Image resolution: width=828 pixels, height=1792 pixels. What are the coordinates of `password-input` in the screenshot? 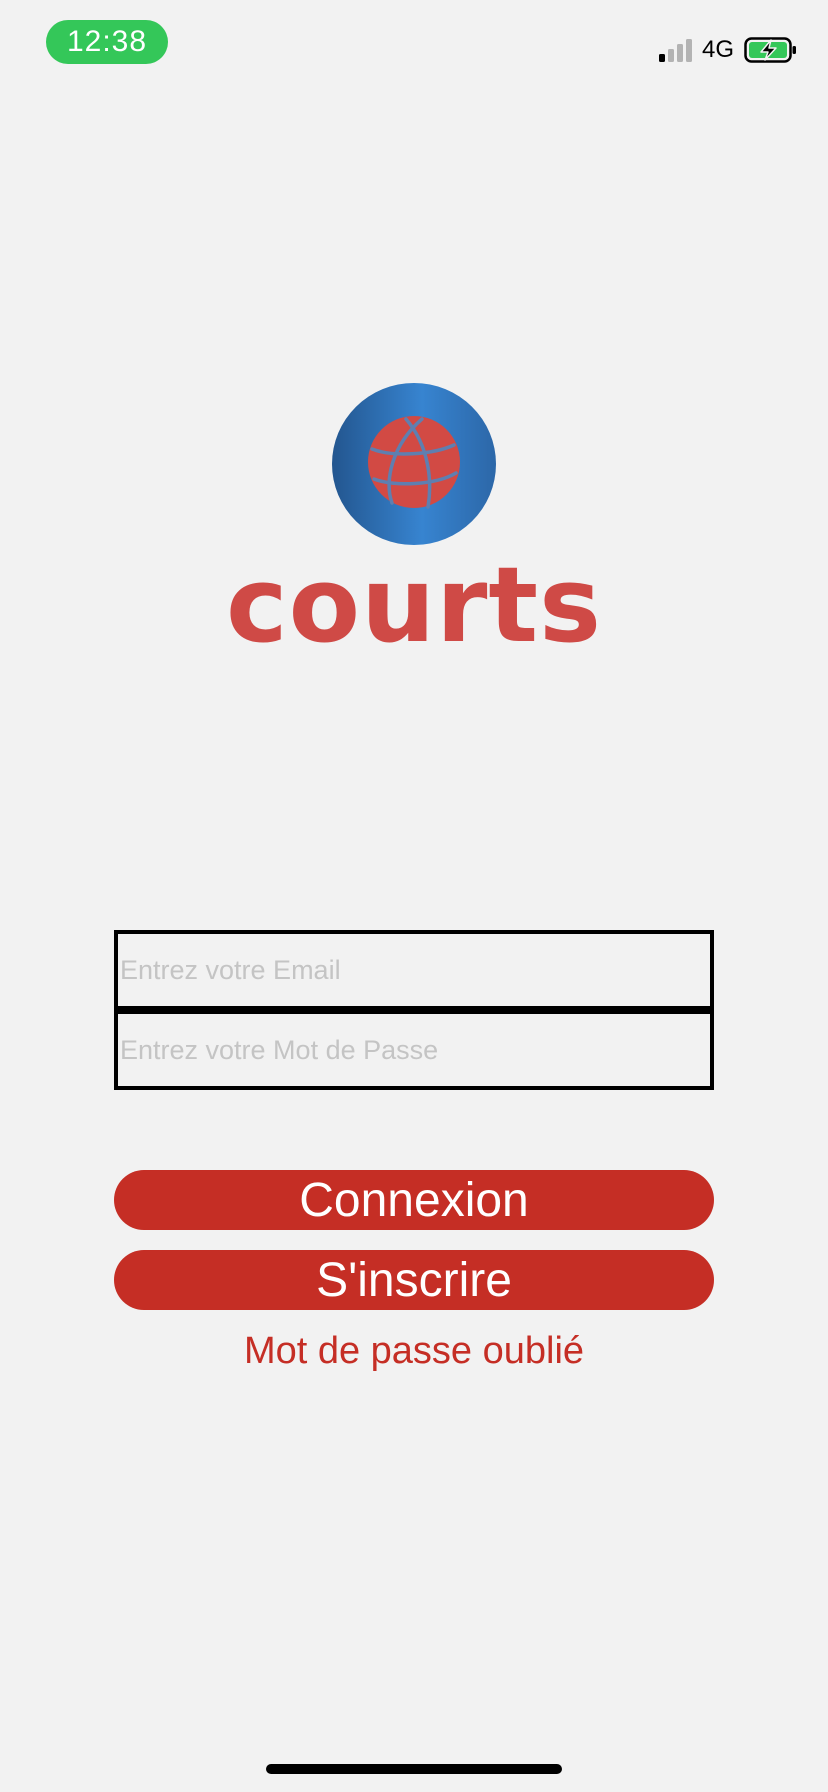 It's located at (414, 1050).